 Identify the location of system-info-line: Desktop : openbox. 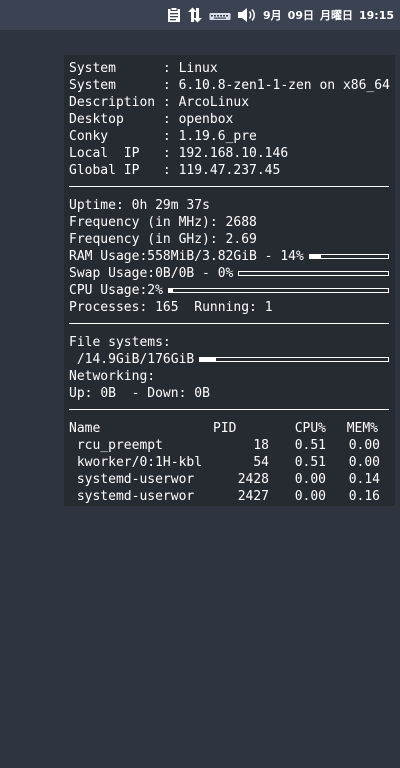
(151, 119).